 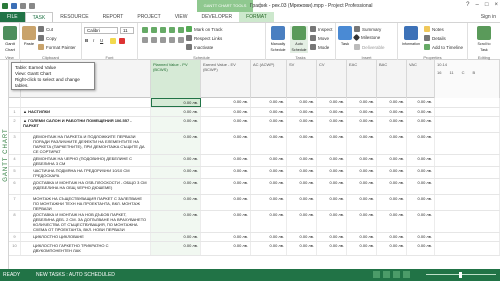 What do you see at coordinates (411, 36) in the screenshot?
I see `information-button: Information` at bounding box center [411, 36].